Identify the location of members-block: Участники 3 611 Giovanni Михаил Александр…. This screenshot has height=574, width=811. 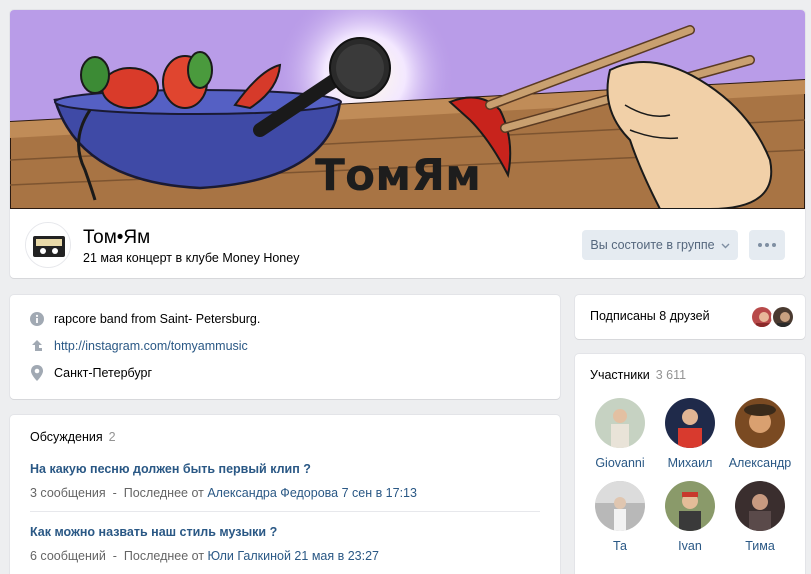
(690, 464).